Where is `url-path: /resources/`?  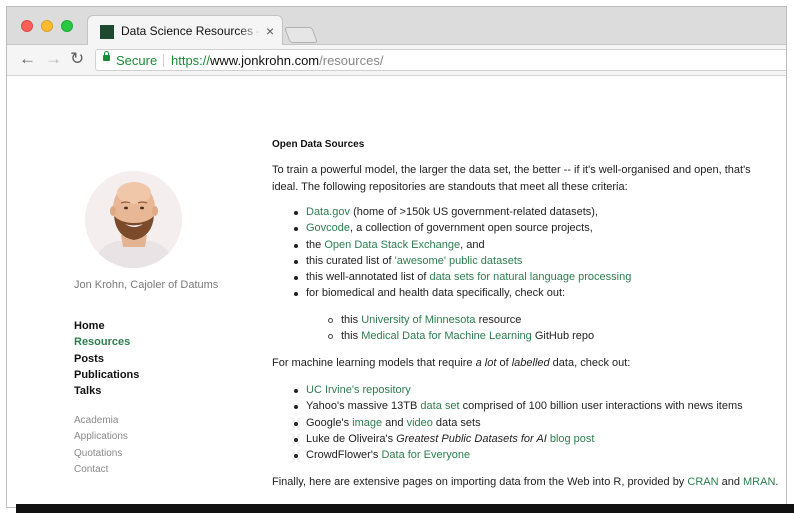
url-path: /resources/ is located at coordinates (351, 60).